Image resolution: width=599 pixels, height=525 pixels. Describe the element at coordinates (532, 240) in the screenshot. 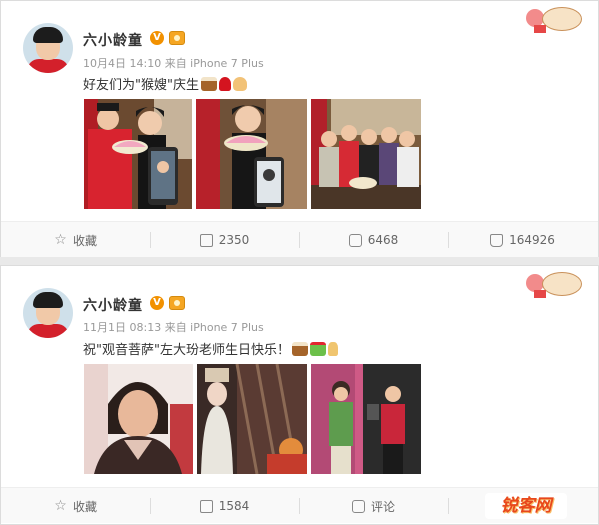

I see `like-count: 164926` at that location.